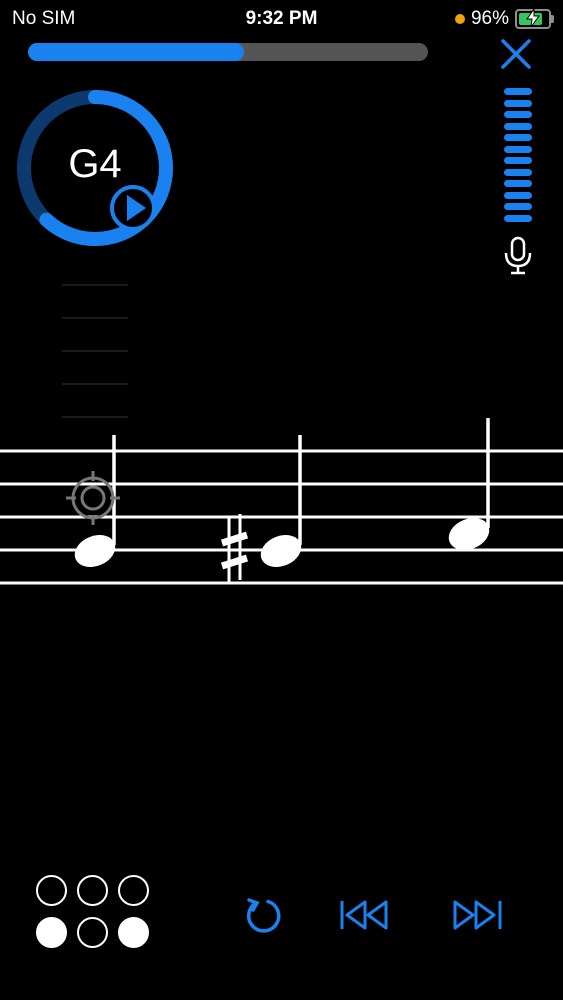 The height and width of the screenshot is (1000, 563). Describe the element at coordinates (95, 913) in the screenshot. I see `valve-fingering-chart` at that location.